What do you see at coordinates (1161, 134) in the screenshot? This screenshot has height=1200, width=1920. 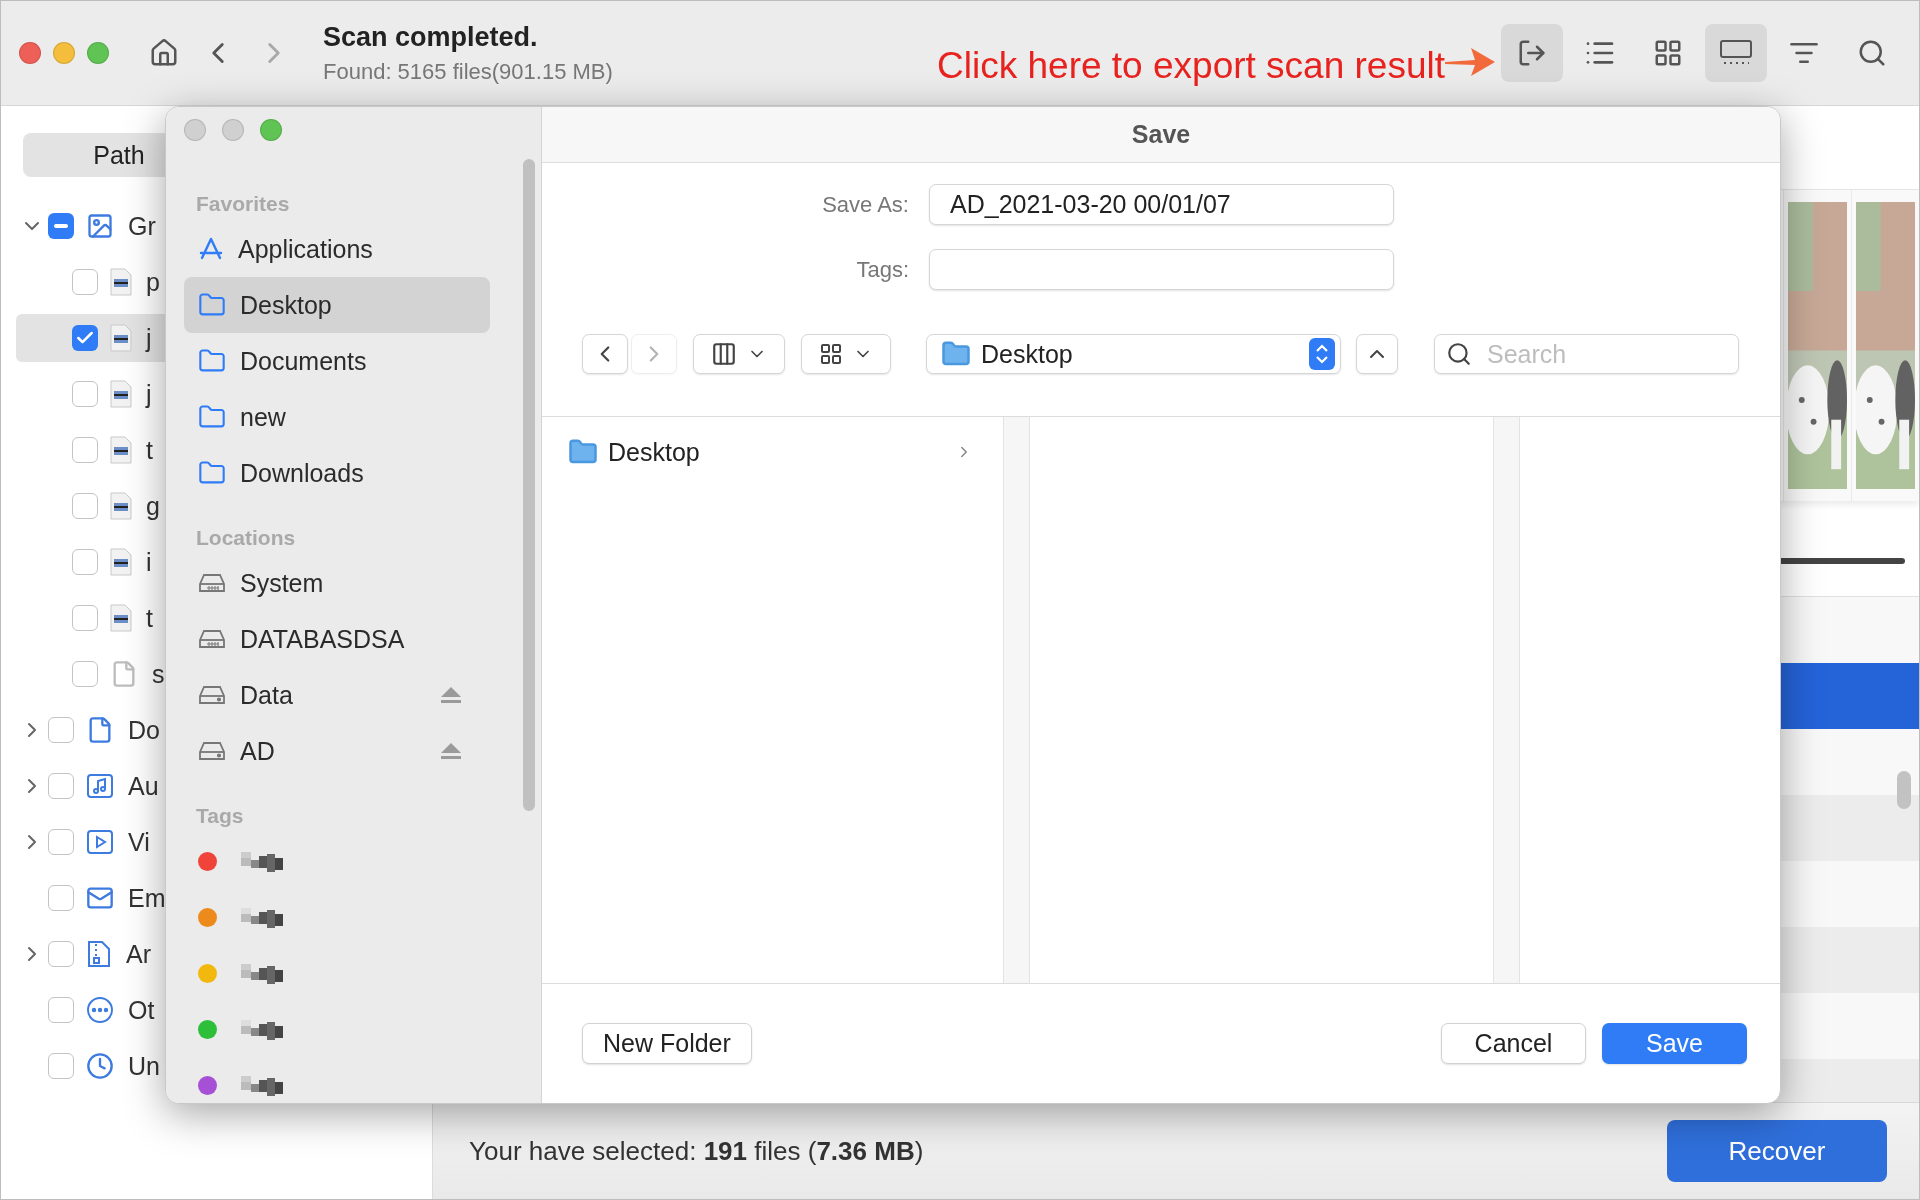 I see `dialog-title: Save` at bounding box center [1161, 134].